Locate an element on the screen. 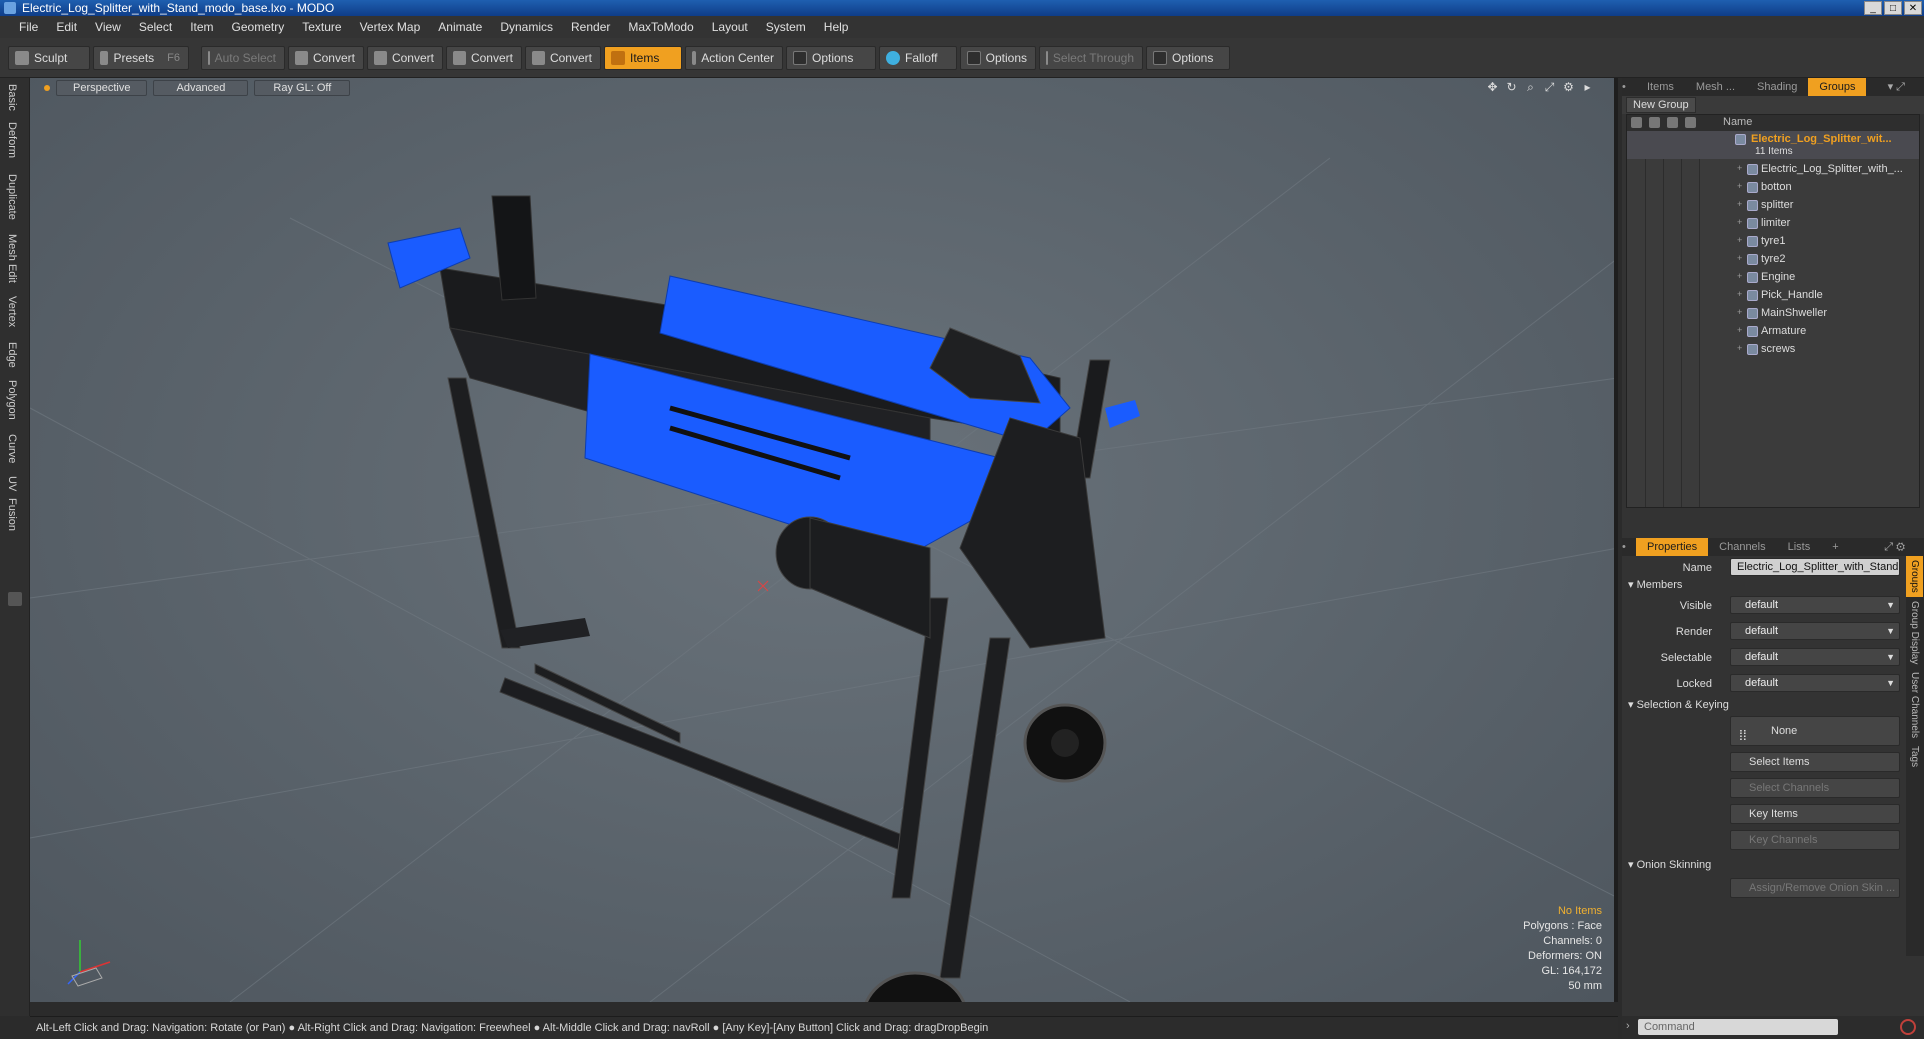 Image resolution: width=1924 pixels, height=1039 pixels. menu-file: File is located at coordinates (28, 27).